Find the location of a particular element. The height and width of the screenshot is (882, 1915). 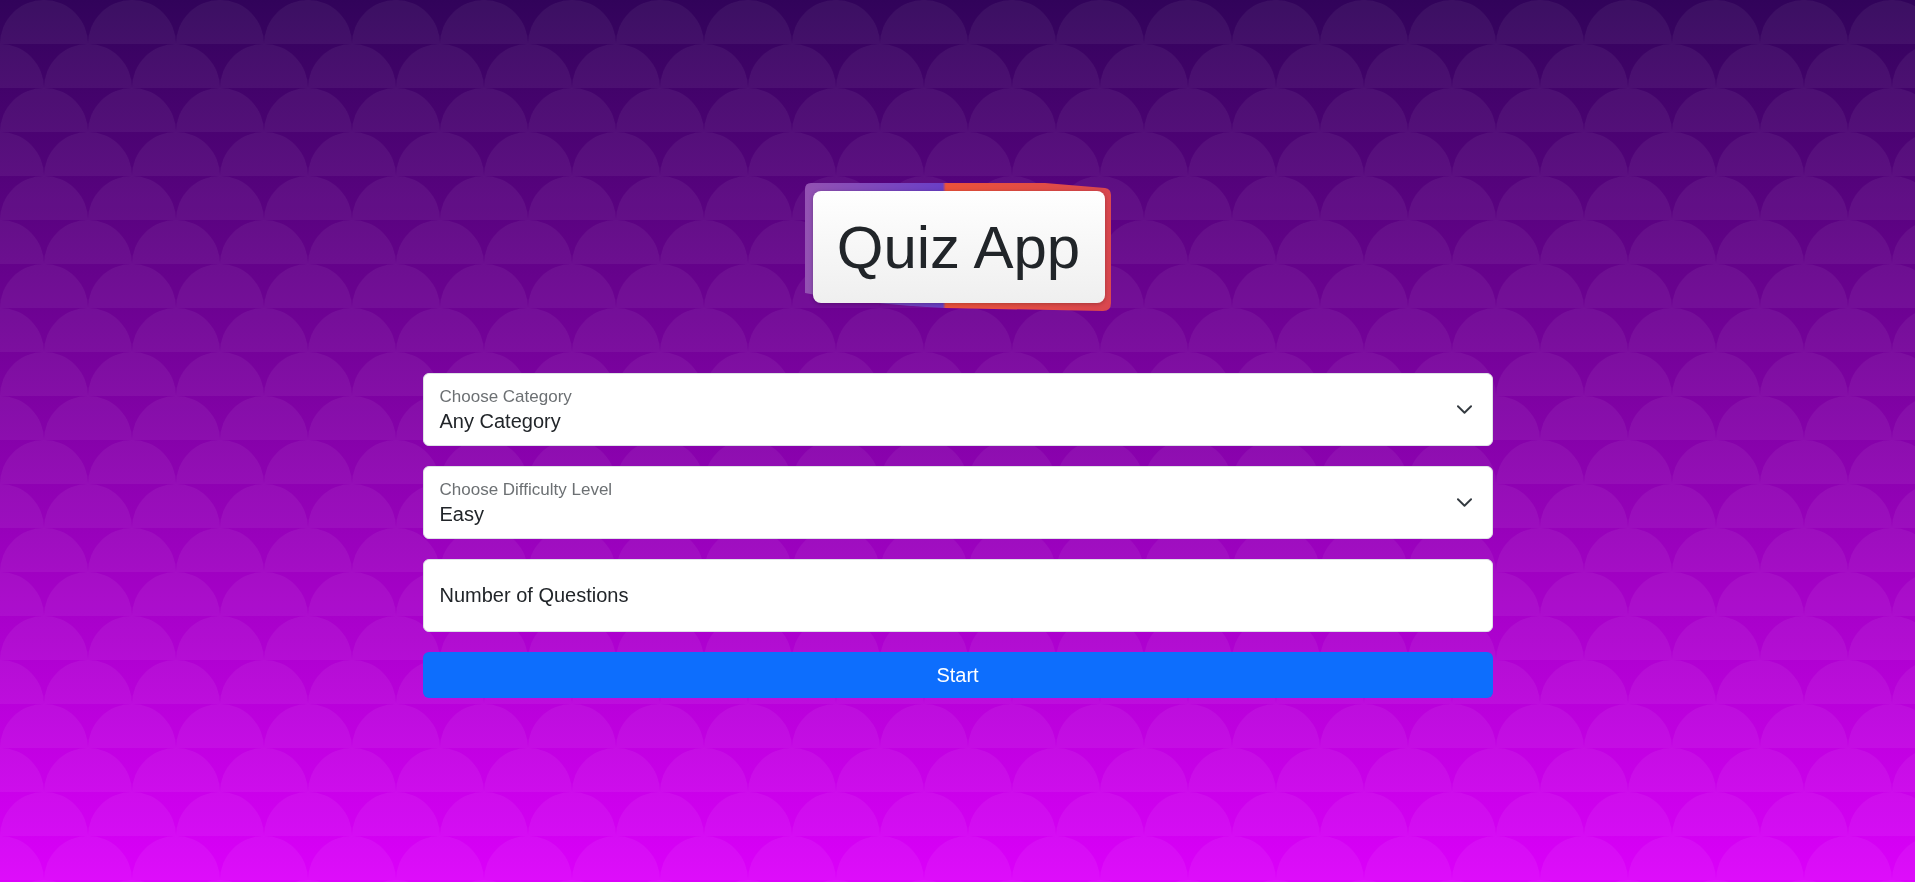

start-button: Start is located at coordinates (957, 675).